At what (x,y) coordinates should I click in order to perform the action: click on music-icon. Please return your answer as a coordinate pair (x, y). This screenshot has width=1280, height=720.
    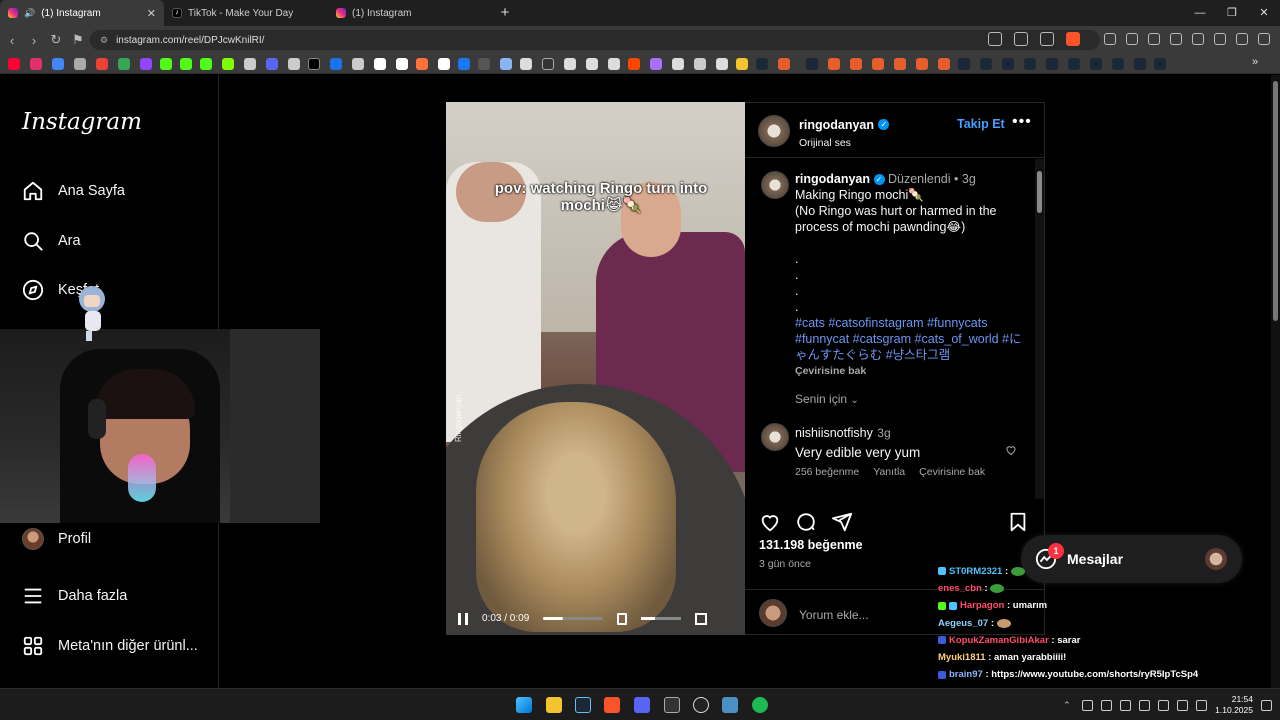
    Looking at the image, I should click on (1242, 39).